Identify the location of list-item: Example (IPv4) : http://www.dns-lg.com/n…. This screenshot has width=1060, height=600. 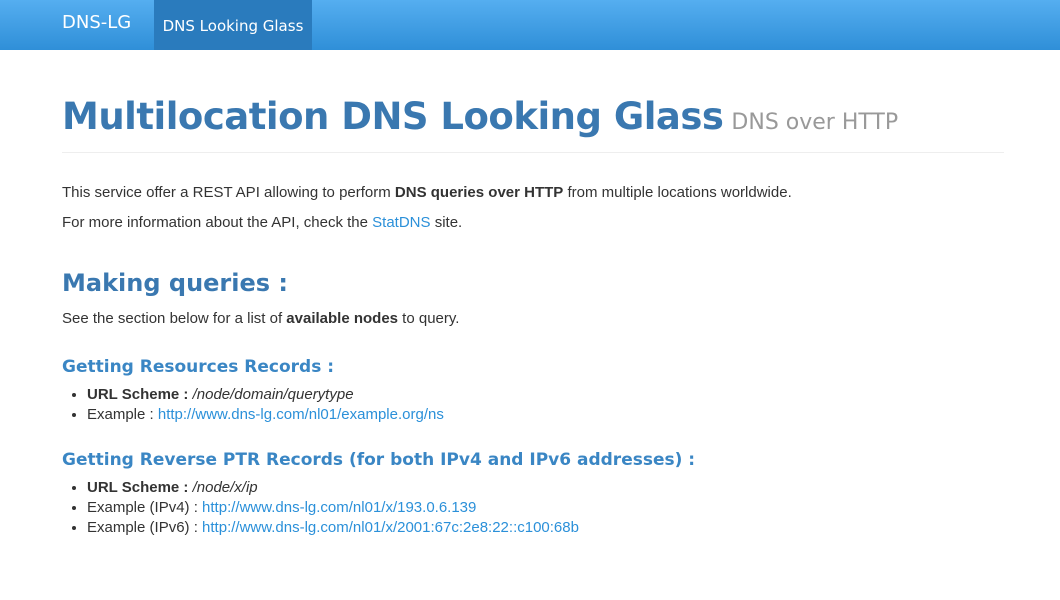
(545, 508).